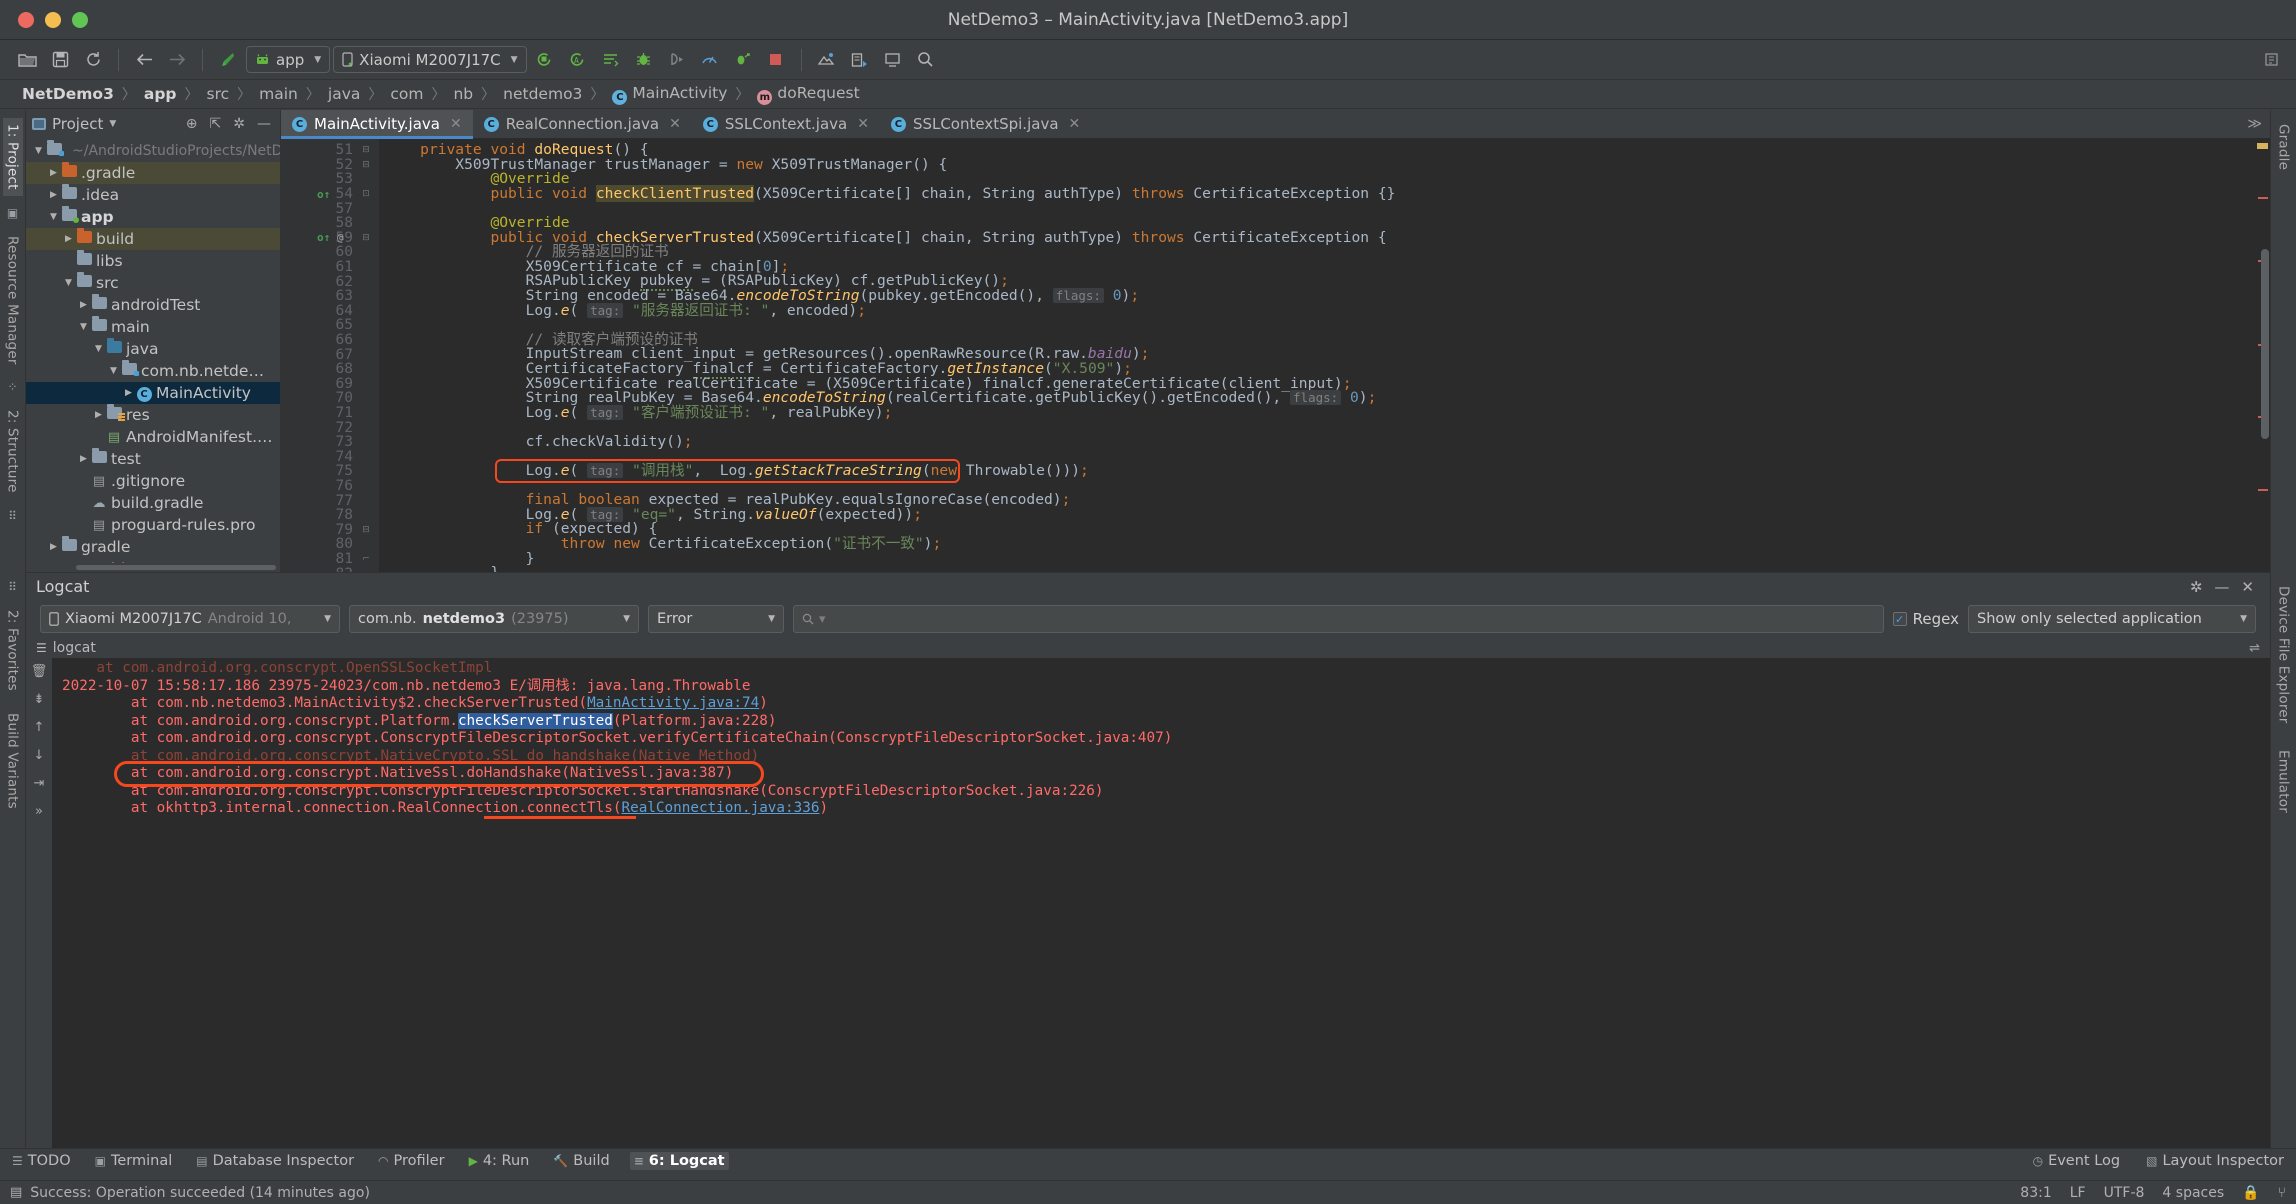 This screenshot has width=2296, height=1204. I want to click on tree-item-src: ▼ src, so click(153, 283).